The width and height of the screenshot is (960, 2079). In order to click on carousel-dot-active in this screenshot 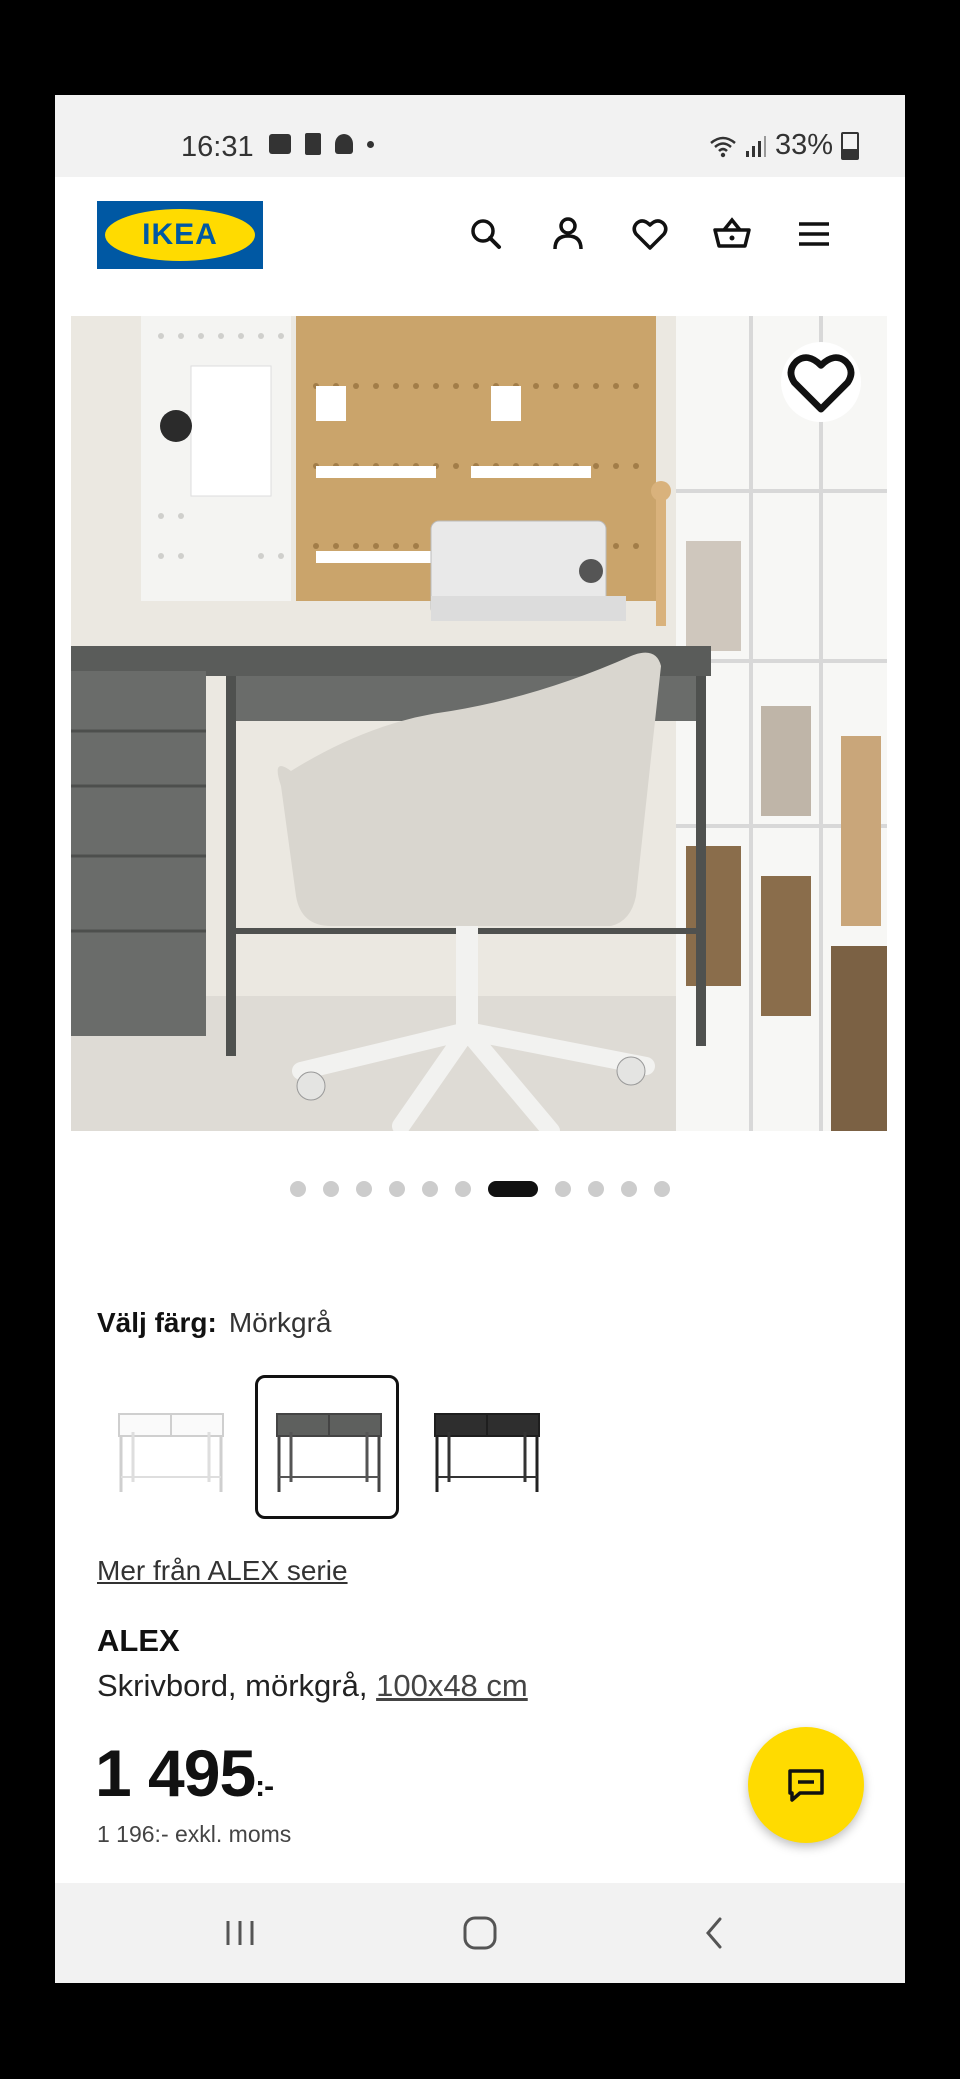, I will do `click(513, 1189)`.